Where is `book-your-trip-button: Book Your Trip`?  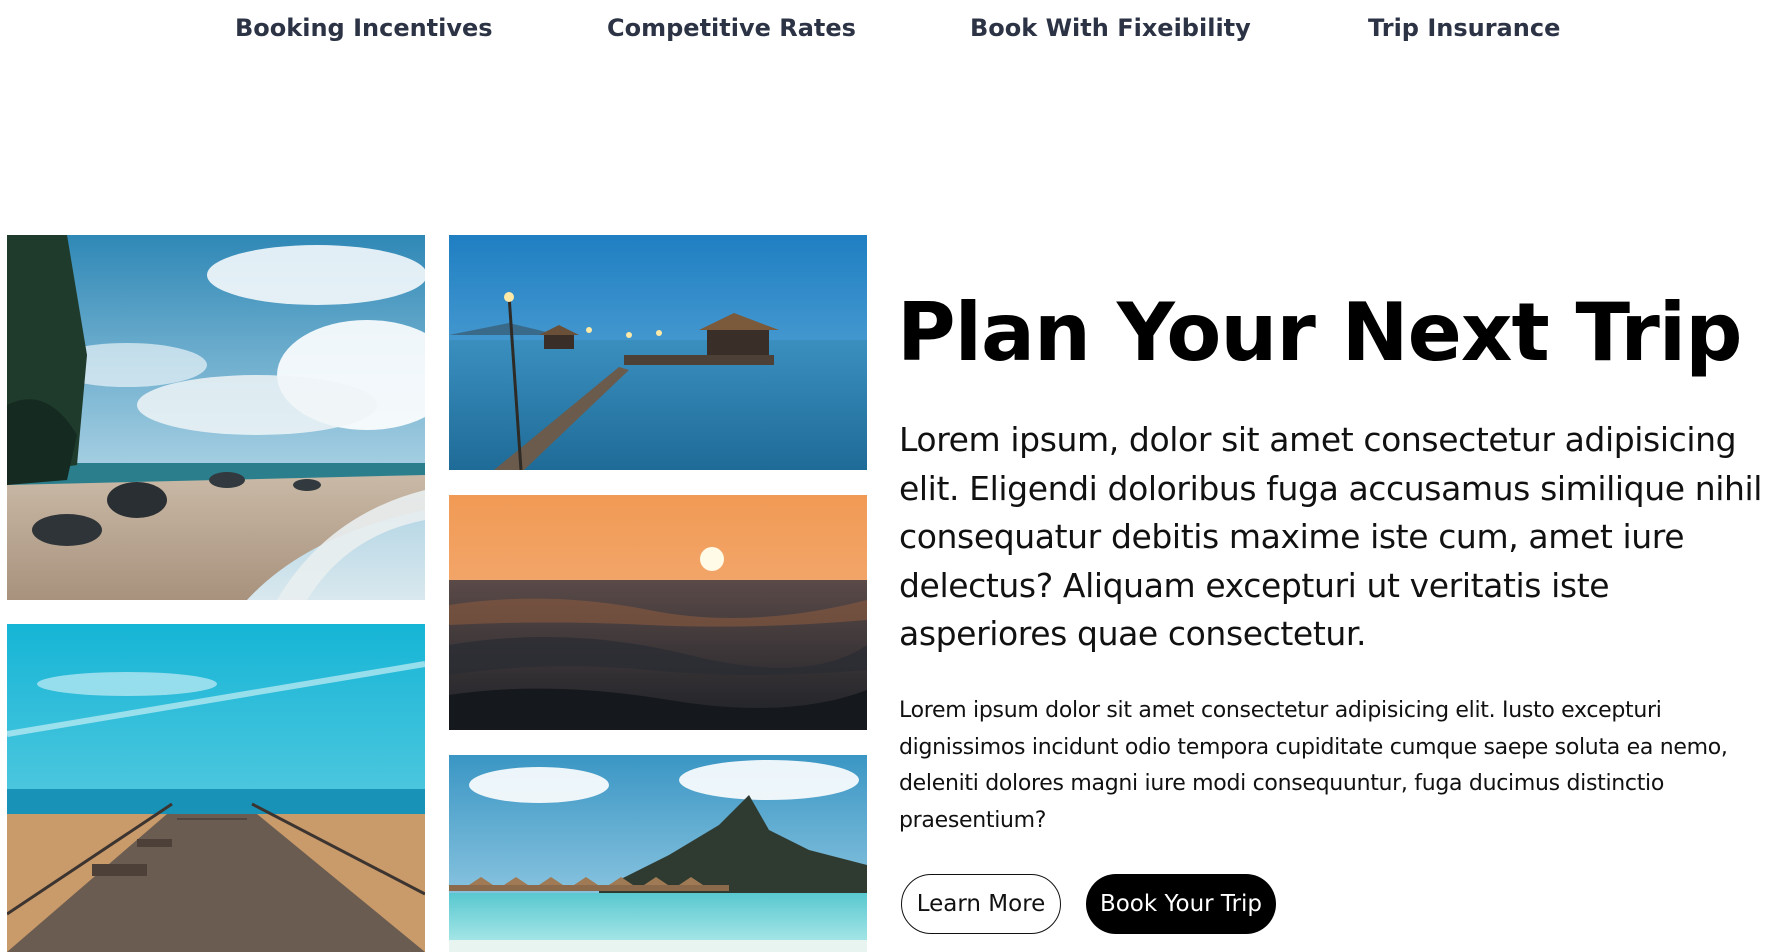 book-your-trip-button: Book Your Trip is located at coordinates (1181, 904).